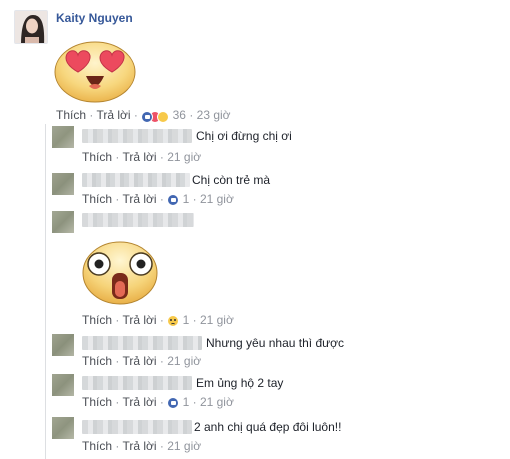 This screenshot has height=459, width=510. What do you see at coordinates (120, 272) in the screenshot?
I see `shocked-face-sticker` at bounding box center [120, 272].